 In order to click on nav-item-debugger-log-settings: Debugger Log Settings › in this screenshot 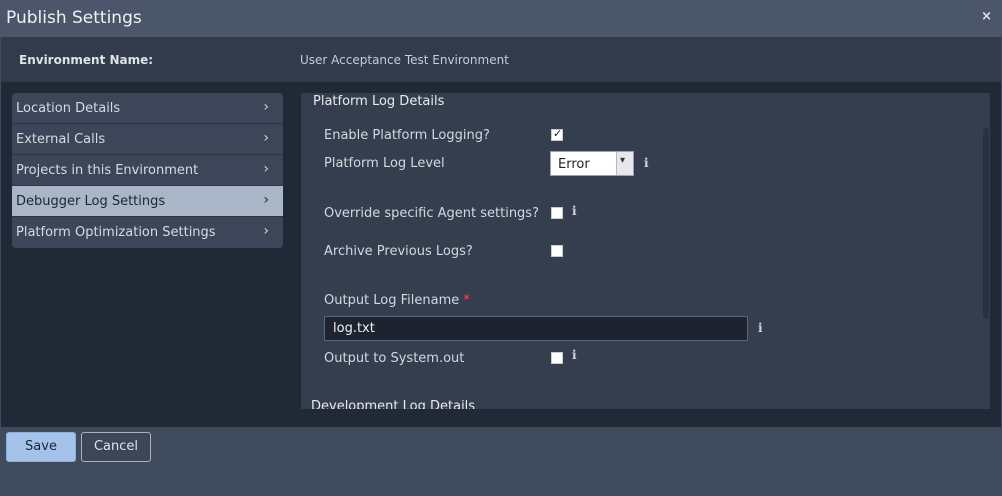, I will do `click(147, 201)`.